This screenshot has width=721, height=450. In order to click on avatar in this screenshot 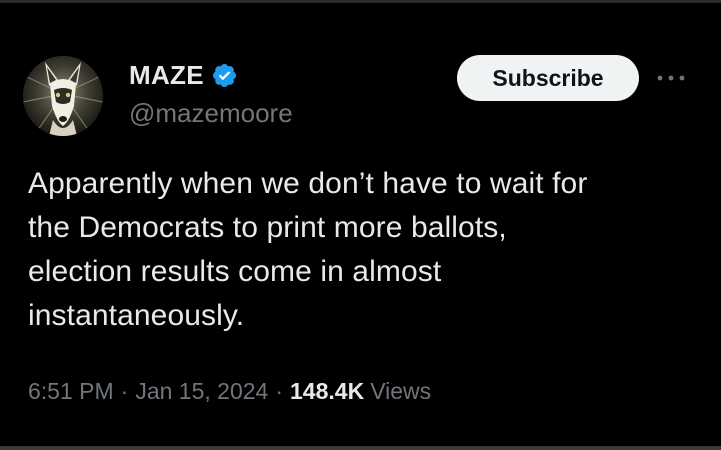, I will do `click(63, 96)`.